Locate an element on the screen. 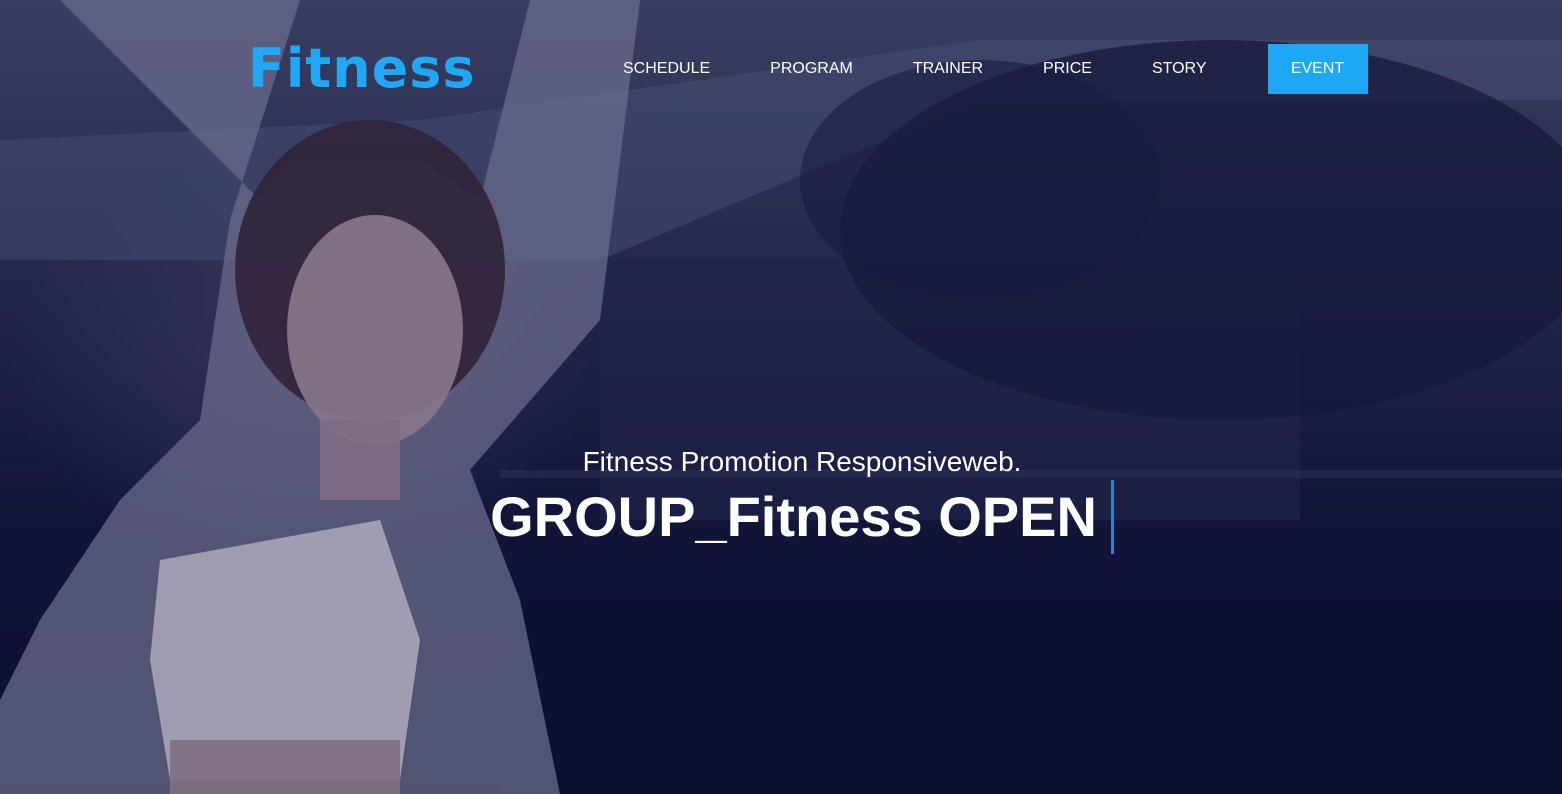  nav-item-trainer: TRAINER is located at coordinates (948, 69).